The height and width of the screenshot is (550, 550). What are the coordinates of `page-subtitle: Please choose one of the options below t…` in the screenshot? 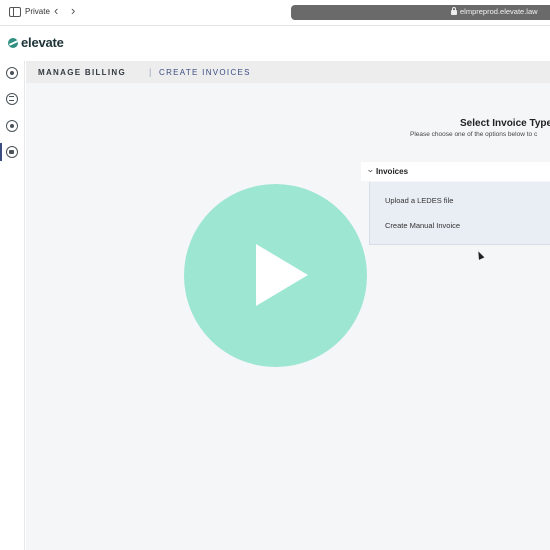 It's located at (474, 134).